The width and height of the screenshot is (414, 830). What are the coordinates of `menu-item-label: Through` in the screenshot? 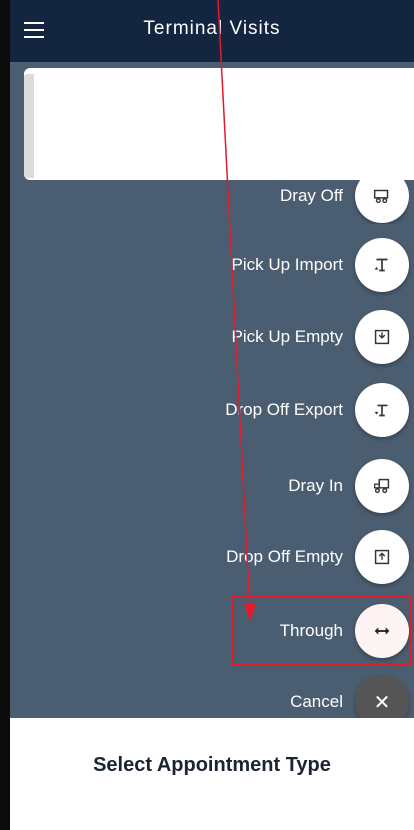 It's located at (311, 630).